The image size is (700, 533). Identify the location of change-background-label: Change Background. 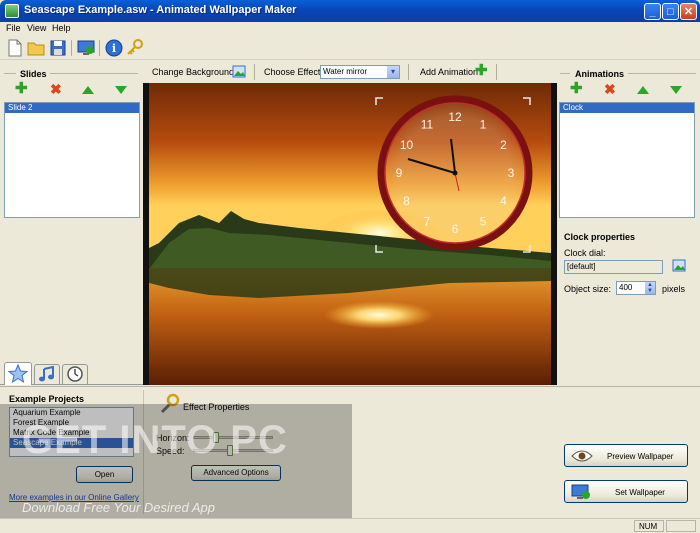
(193, 72).